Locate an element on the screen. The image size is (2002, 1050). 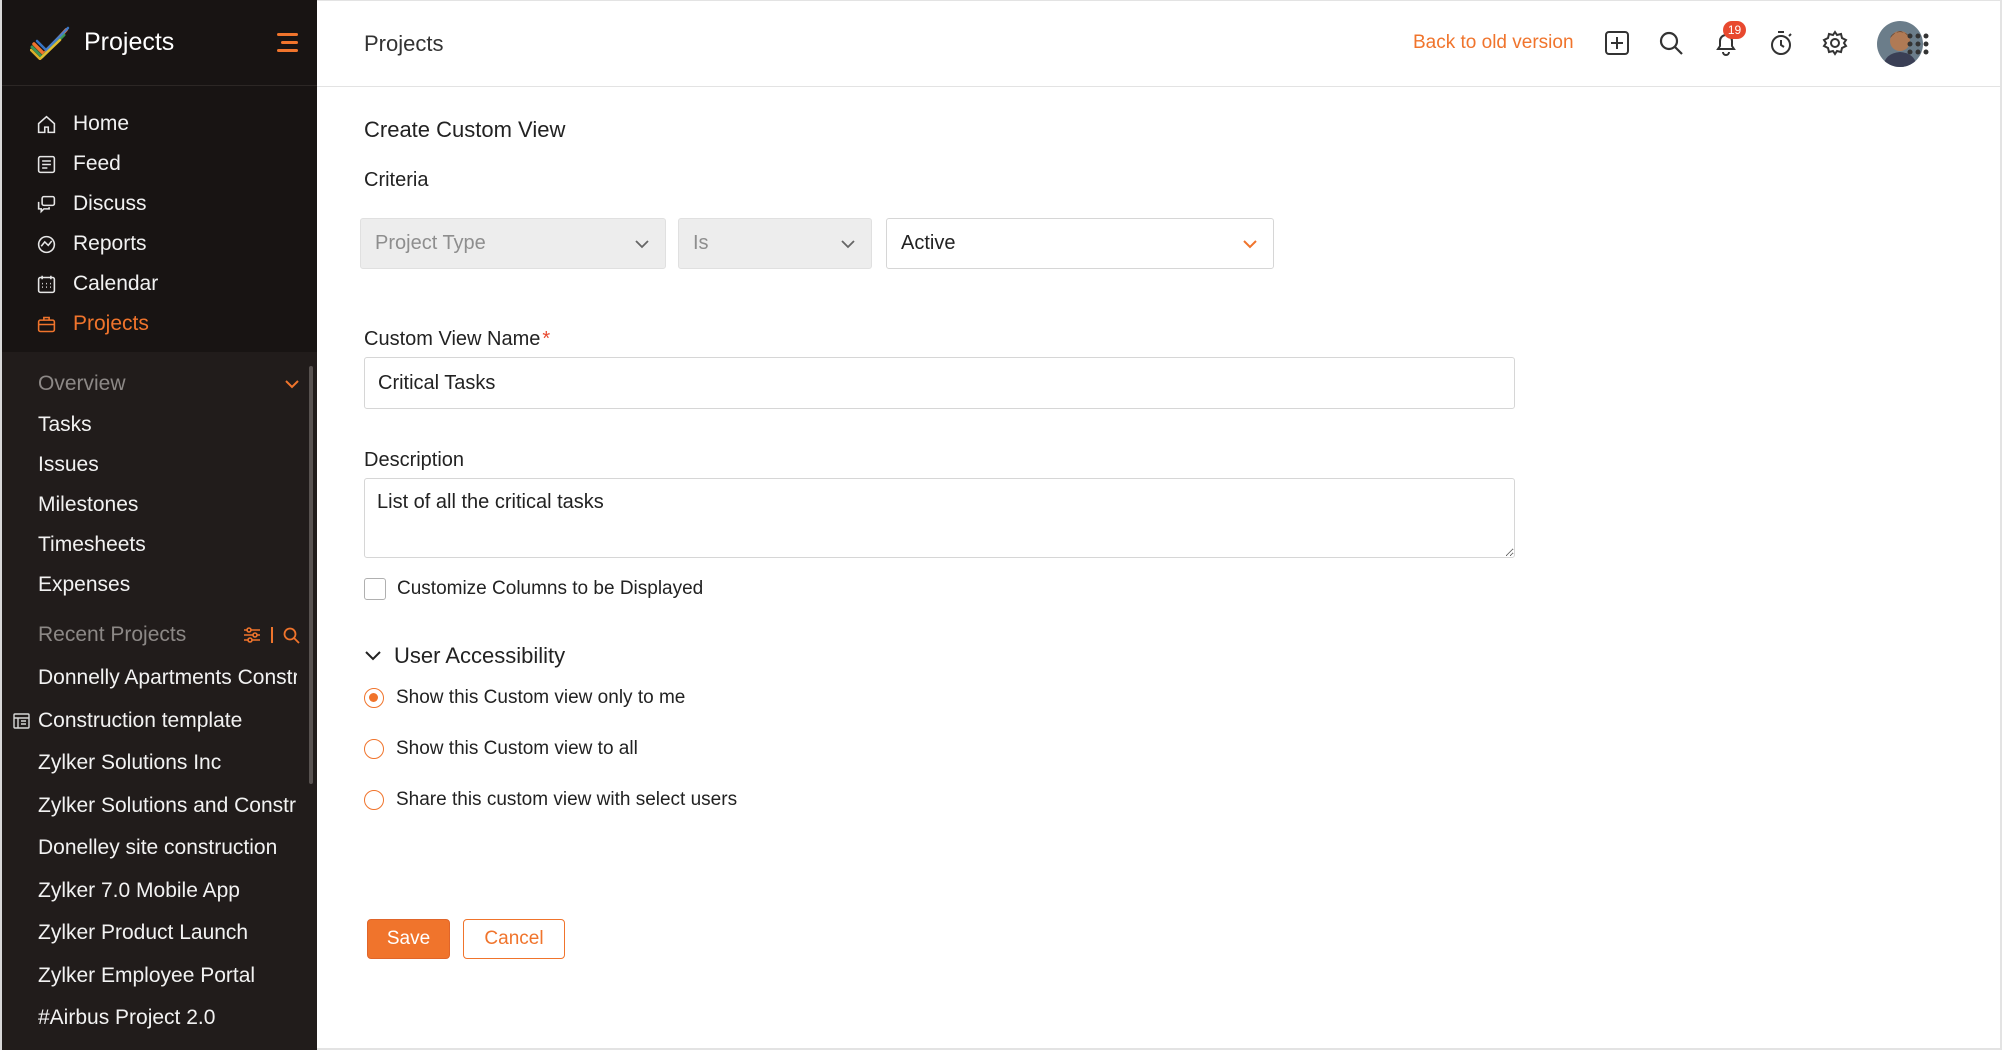
reports-icon is located at coordinates (46, 244).